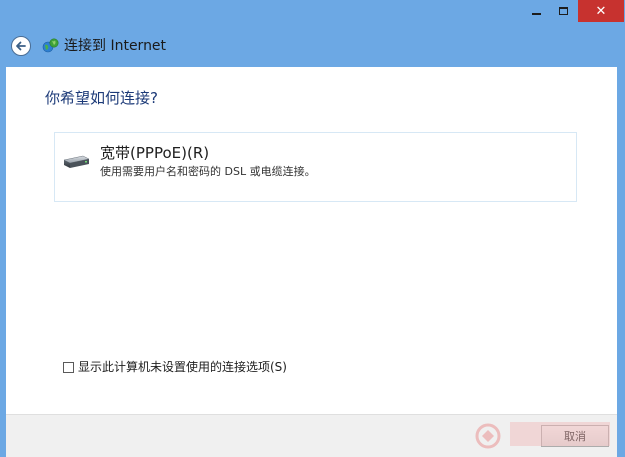 The height and width of the screenshot is (457, 625). I want to click on title-bar: ✕ 连接到 Internet, so click(312, 33).